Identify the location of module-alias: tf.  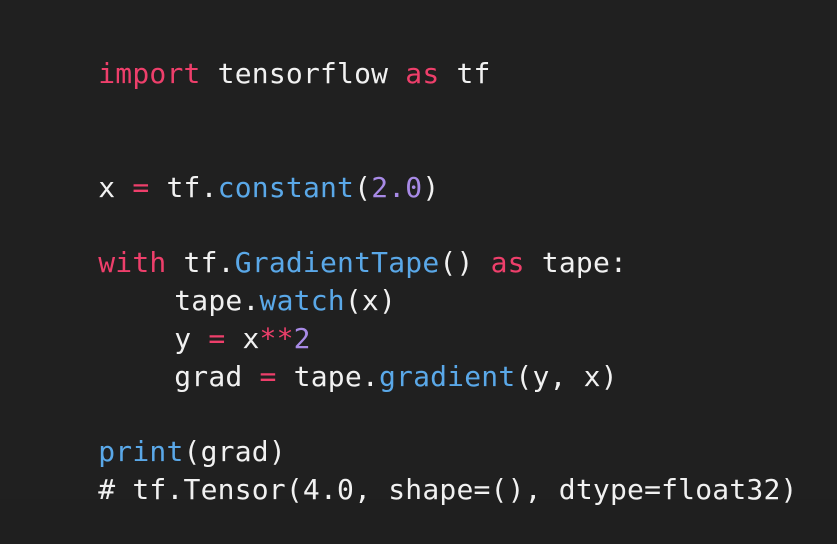
(465, 73).